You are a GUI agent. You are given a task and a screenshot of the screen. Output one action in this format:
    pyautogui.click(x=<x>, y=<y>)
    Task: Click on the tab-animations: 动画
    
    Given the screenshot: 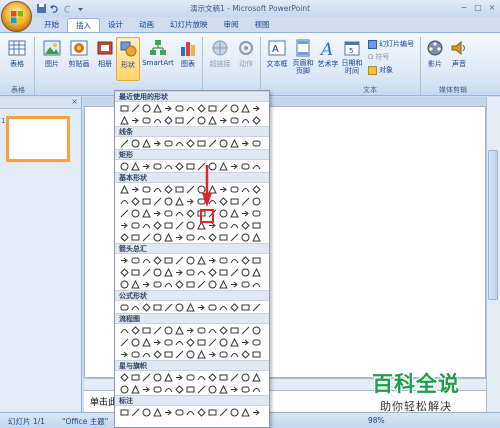 What is the action you would take?
    pyautogui.click(x=146, y=25)
    